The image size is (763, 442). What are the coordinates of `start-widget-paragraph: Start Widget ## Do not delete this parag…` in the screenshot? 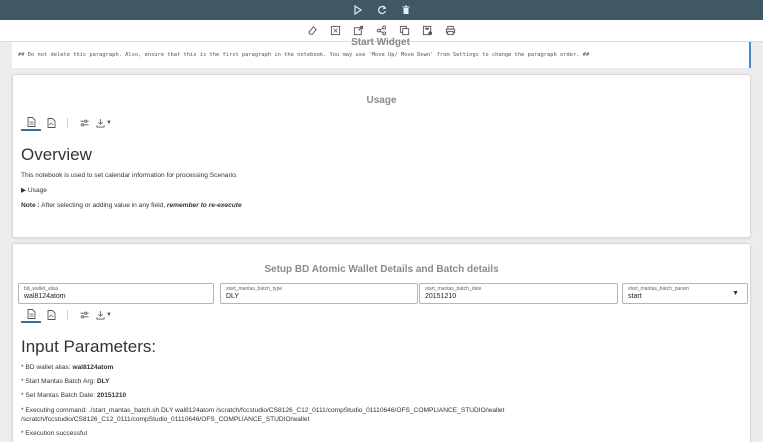 It's located at (381, 52).